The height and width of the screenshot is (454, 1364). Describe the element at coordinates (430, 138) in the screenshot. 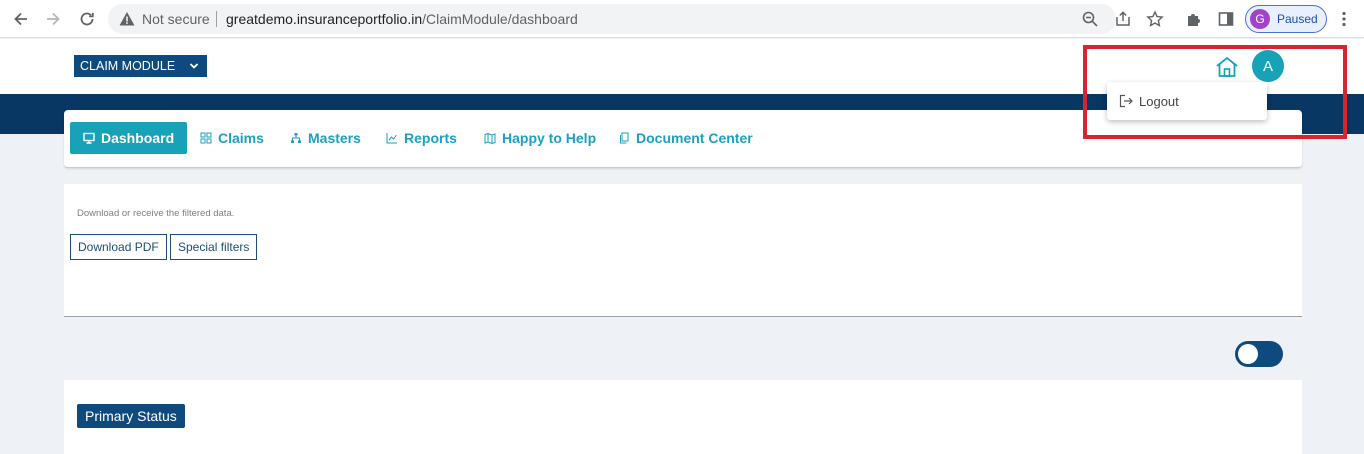

I see `tab-label: Reports` at that location.